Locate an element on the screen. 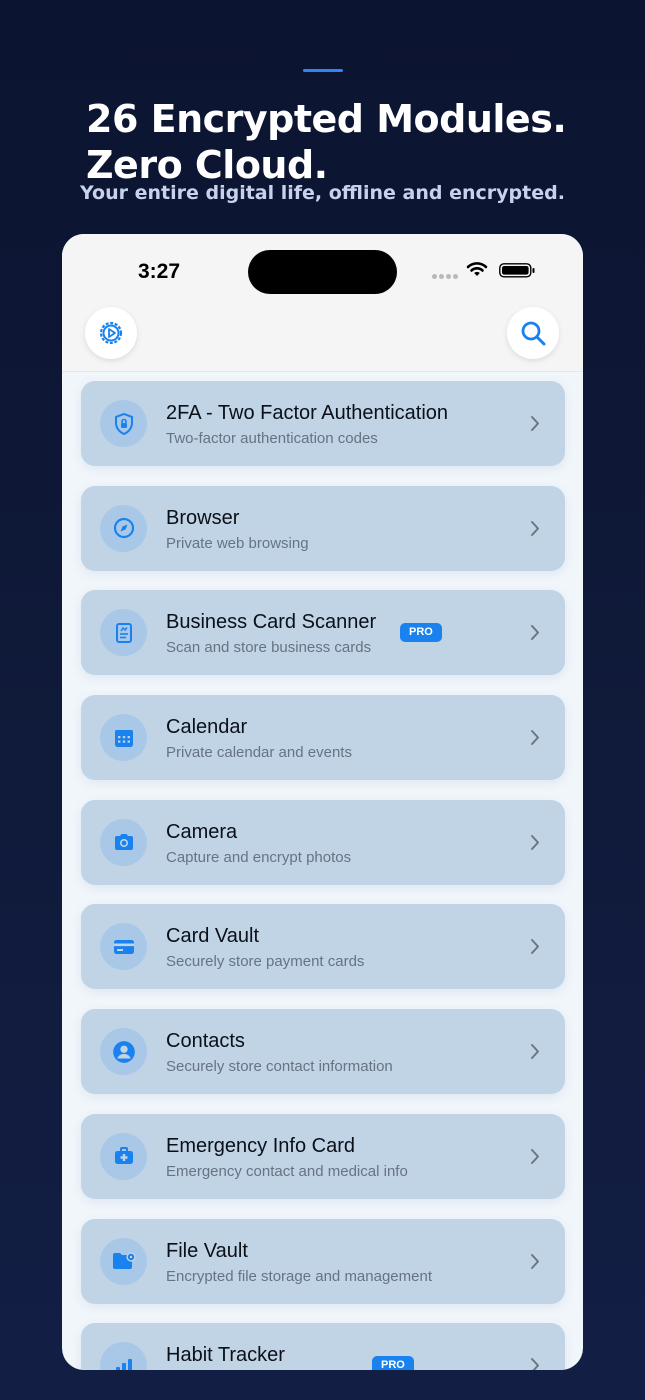  status-time: 3:27 is located at coordinates (159, 271).